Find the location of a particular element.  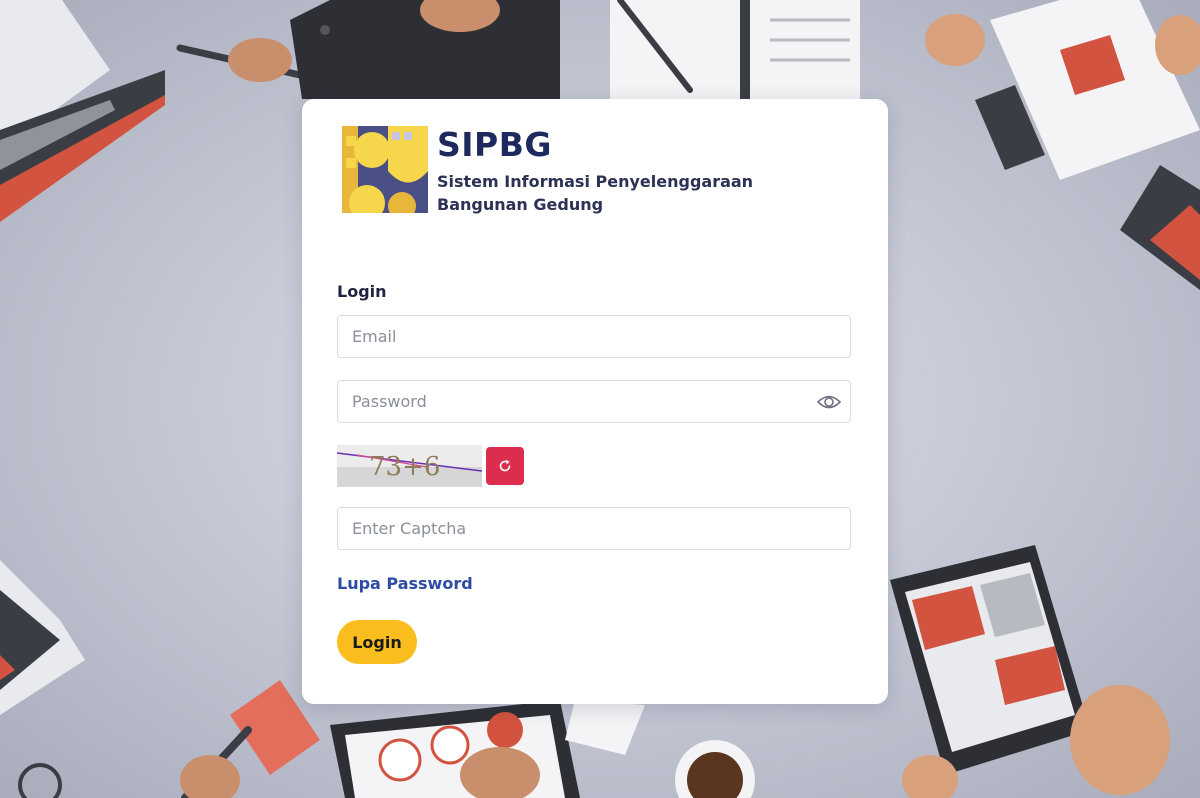

sipbg-logo is located at coordinates (385, 169).